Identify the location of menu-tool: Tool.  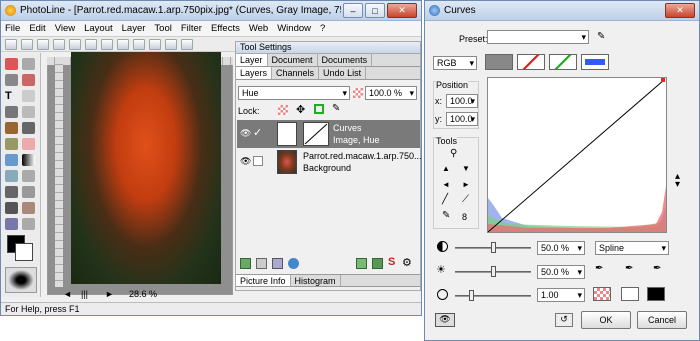
(162, 28).